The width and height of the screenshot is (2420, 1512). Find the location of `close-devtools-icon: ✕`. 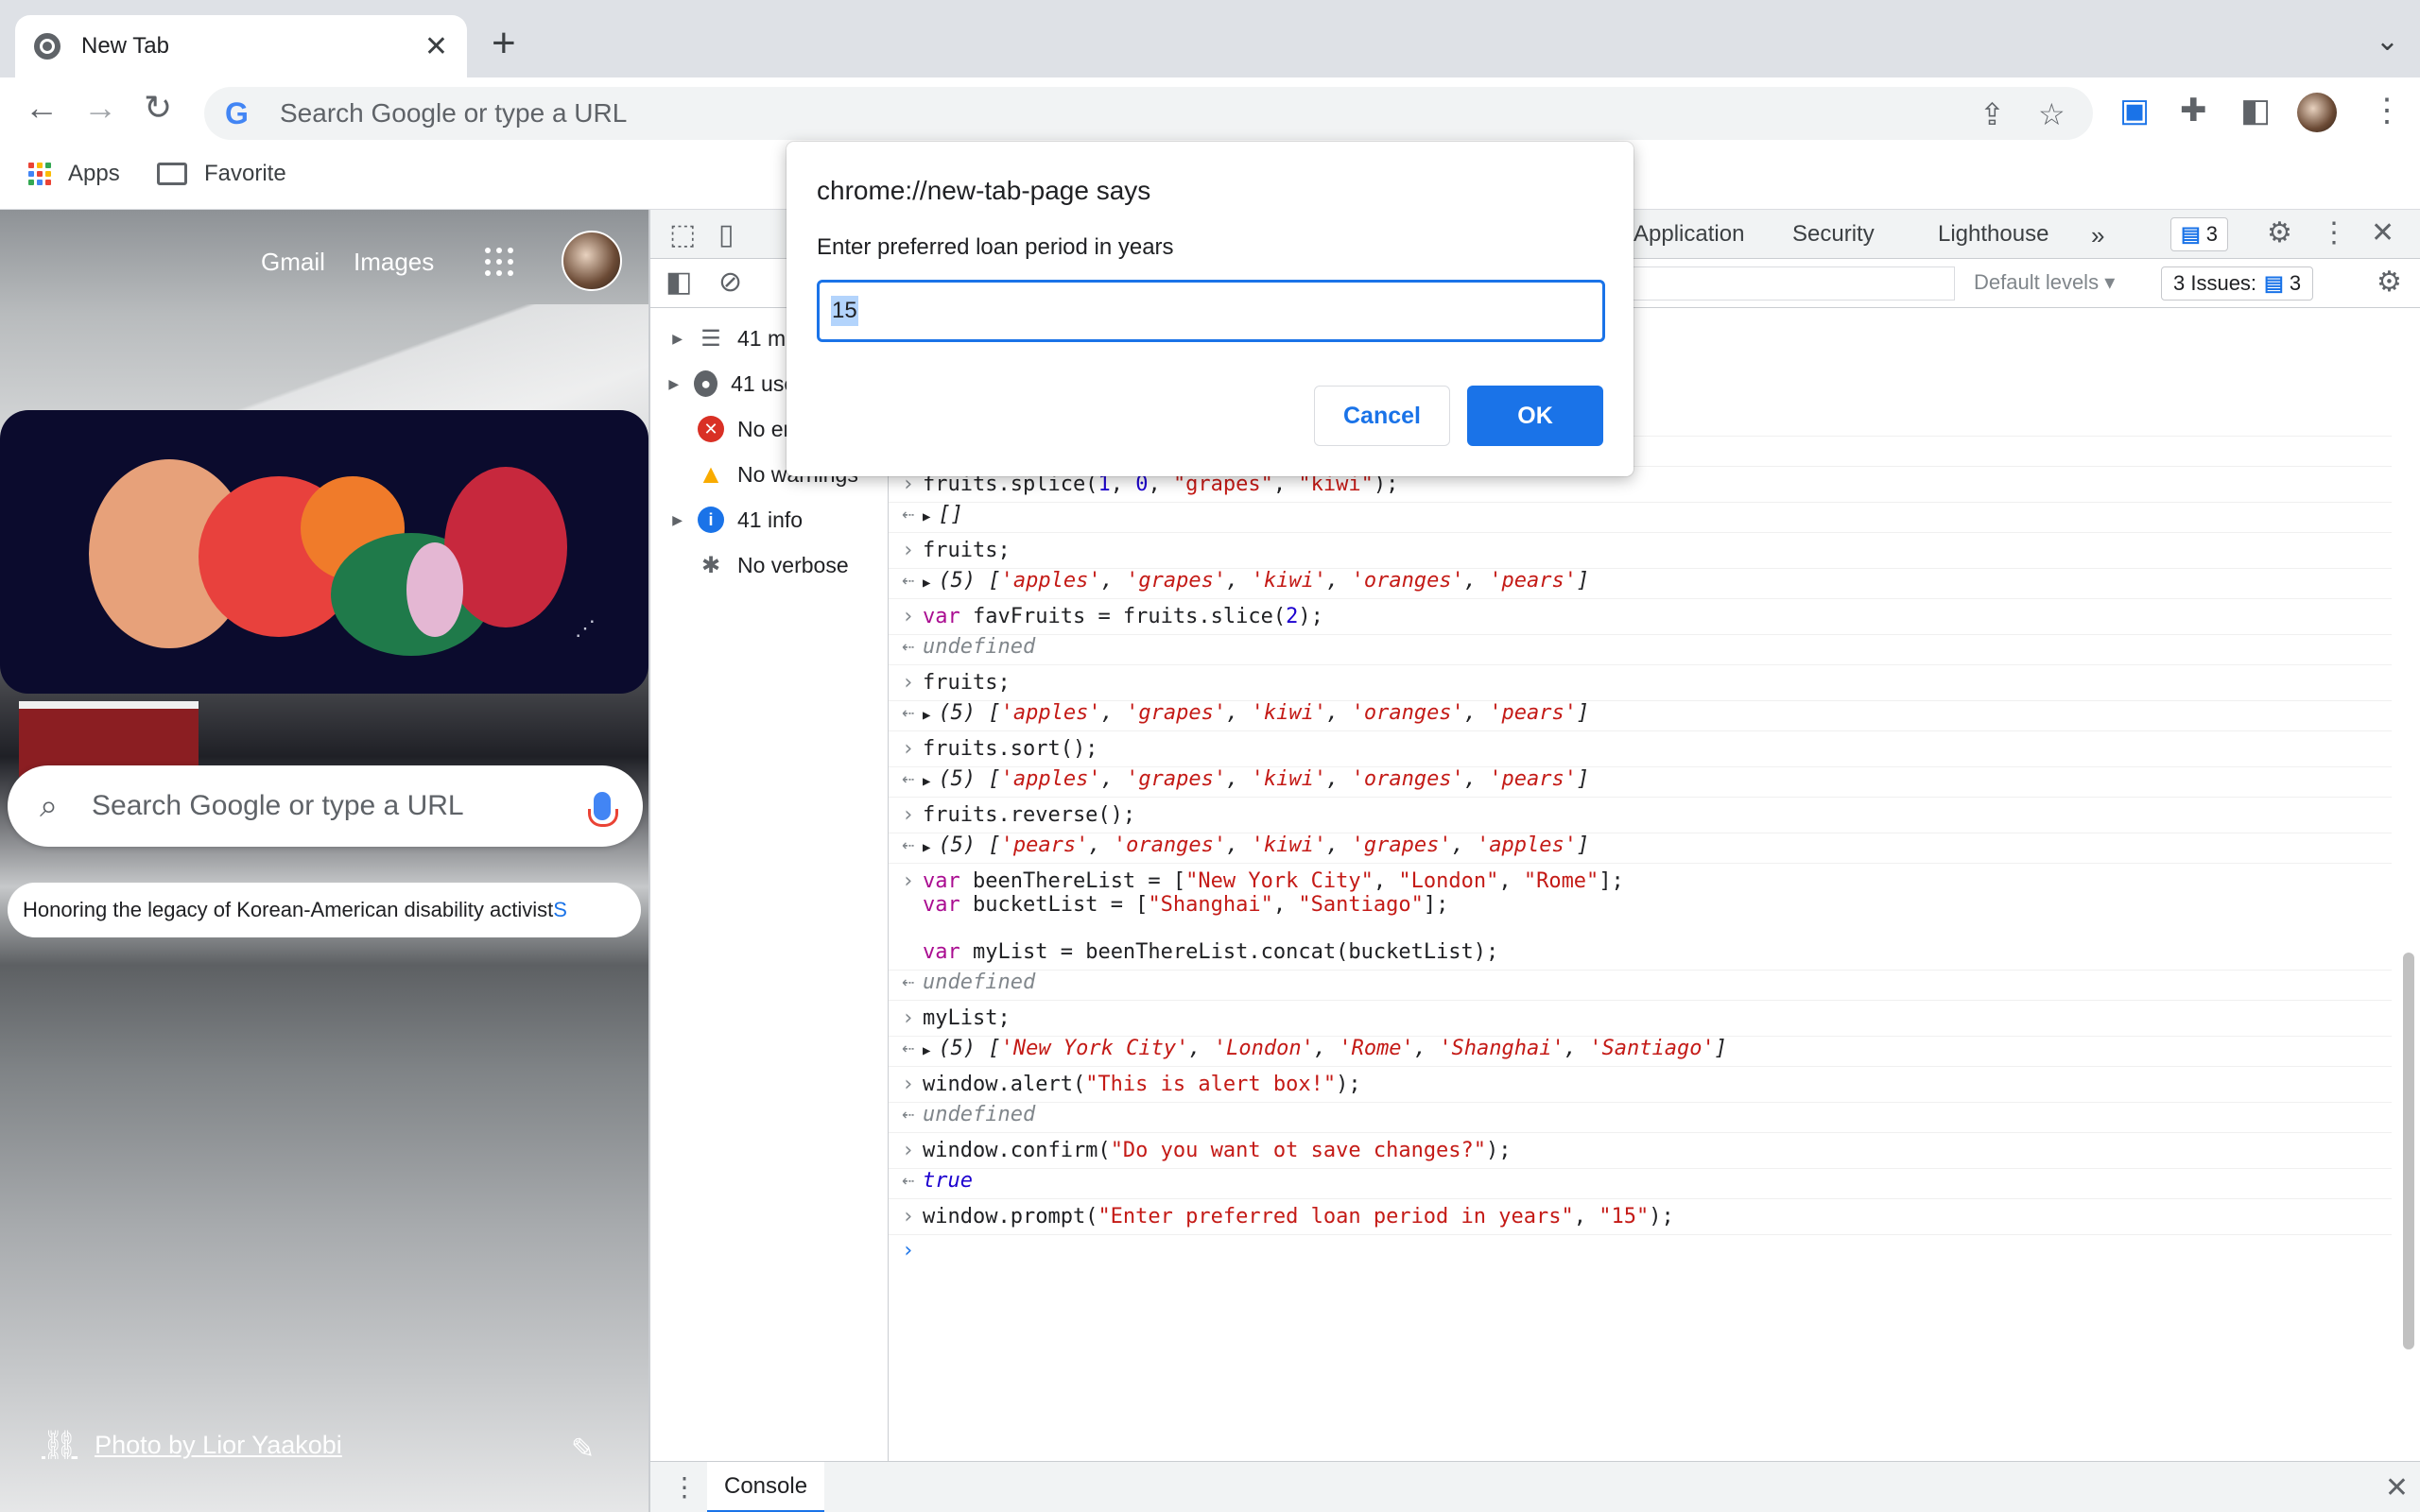

close-devtools-icon: ✕ is located at coordinates (2382, 233).